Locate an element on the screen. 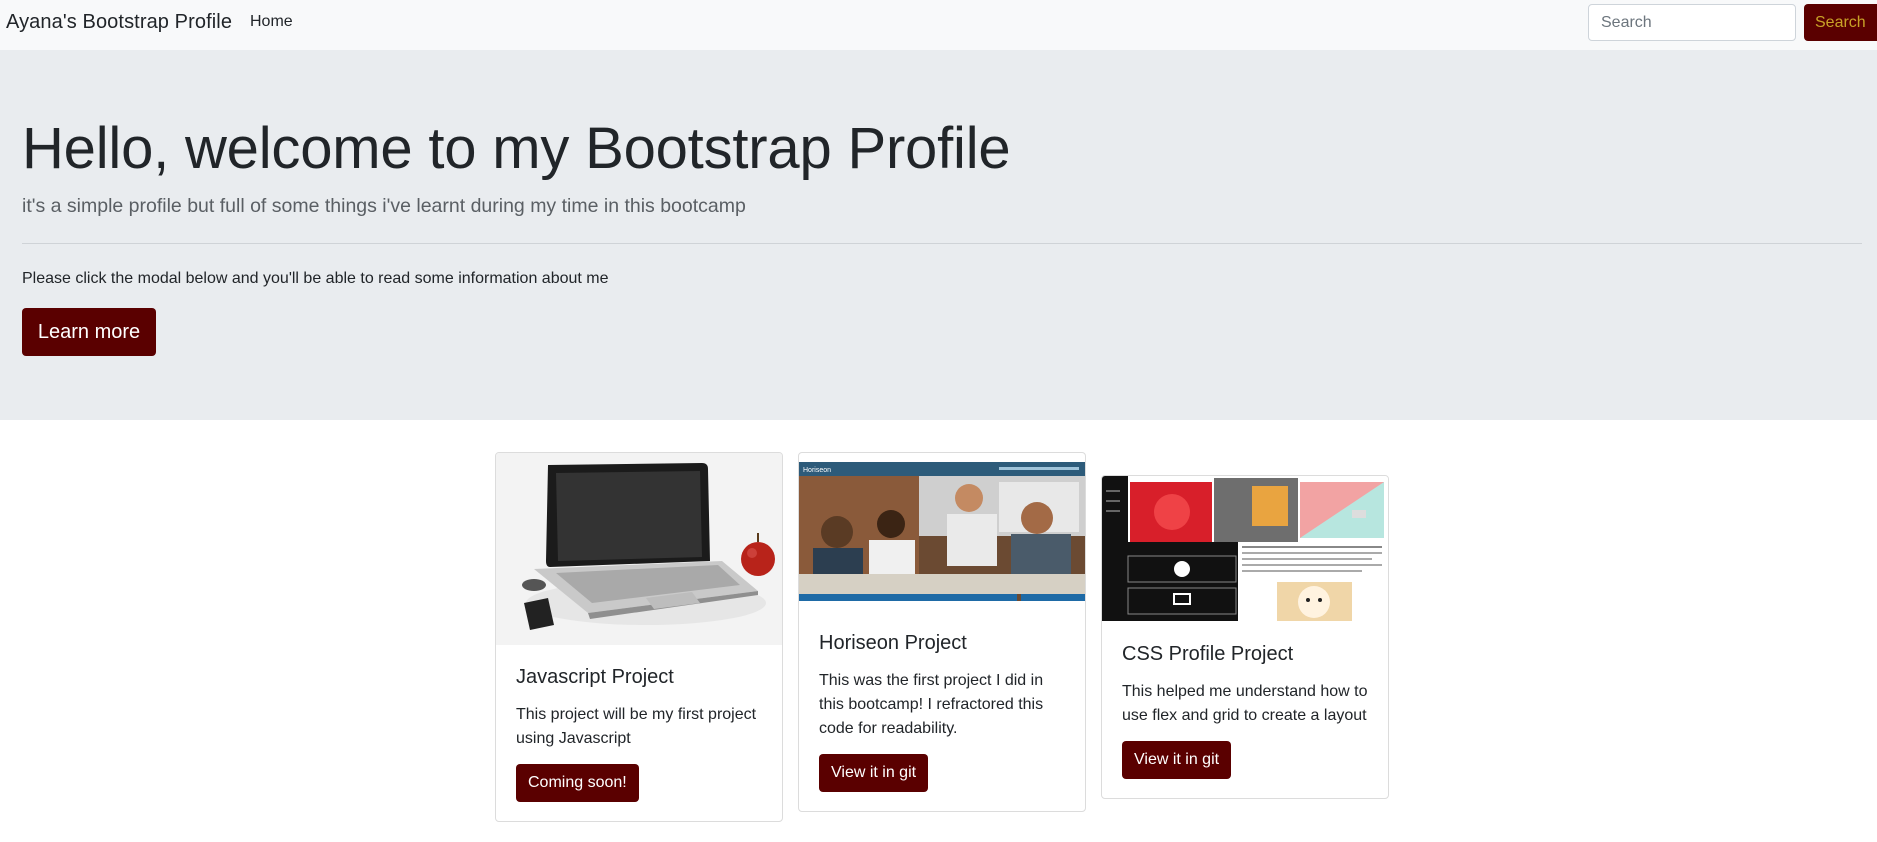 This screenshot has height=842, width=1877. coming-soon-button: Coming soon! is located at coordinates (577, 783).